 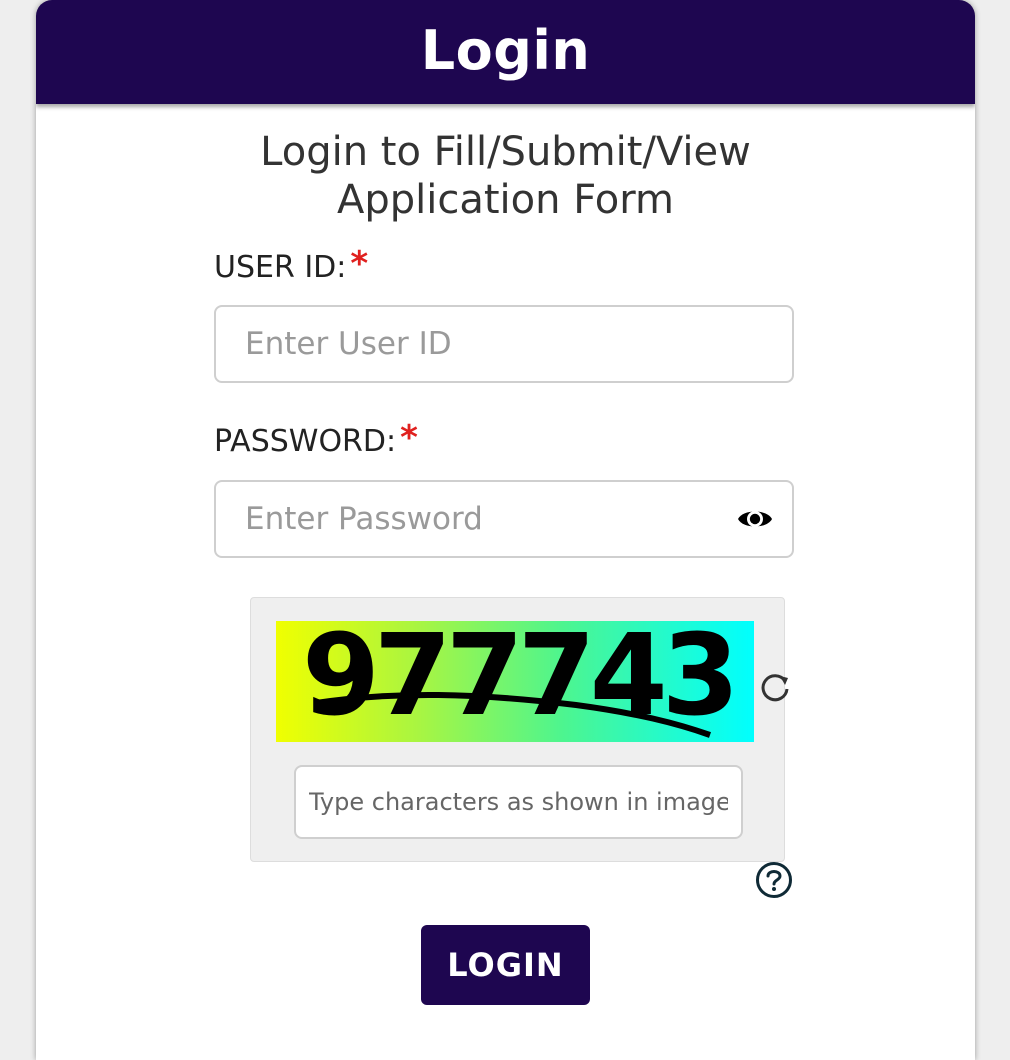 What do you see at coordinates (774, 880) in the screenshot?
I see `question-circle-icon` at bounding box center [774, 880].